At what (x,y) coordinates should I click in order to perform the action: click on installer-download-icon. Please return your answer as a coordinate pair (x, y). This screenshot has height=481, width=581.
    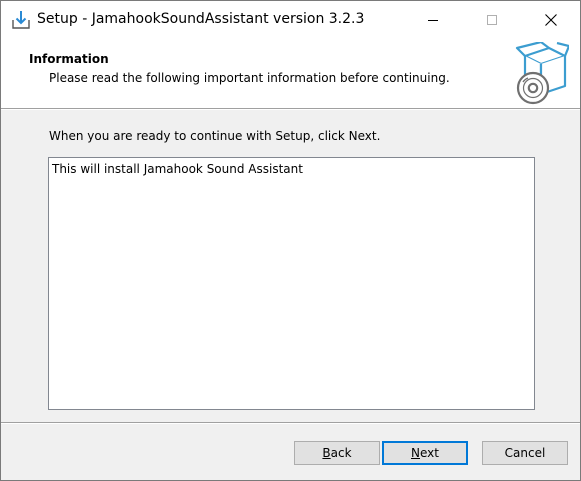
    Looking at the image, I should click on (21, 20).